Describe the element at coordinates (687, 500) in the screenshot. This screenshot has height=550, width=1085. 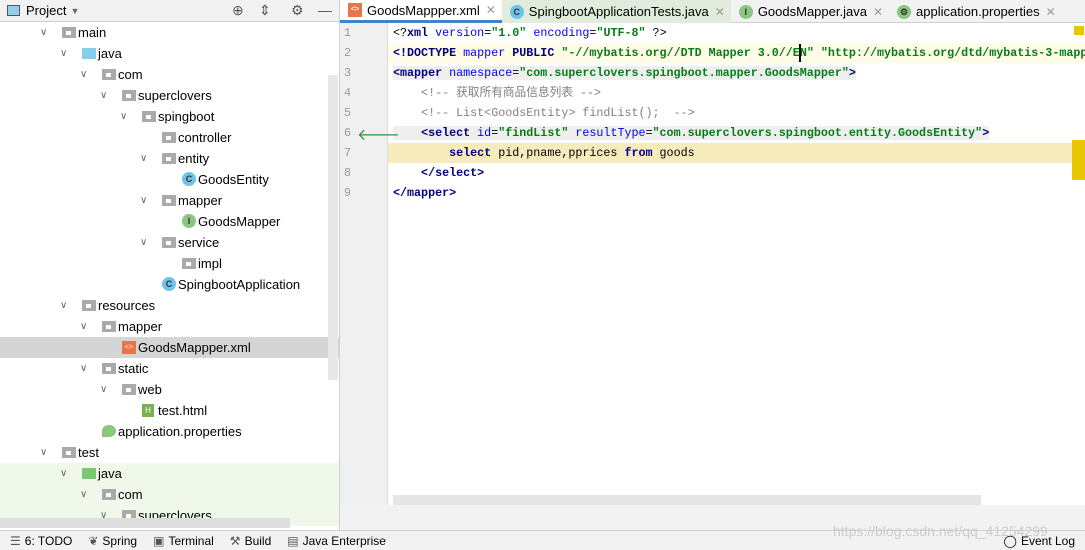
I see `horizontal-scrollbar` at that location.